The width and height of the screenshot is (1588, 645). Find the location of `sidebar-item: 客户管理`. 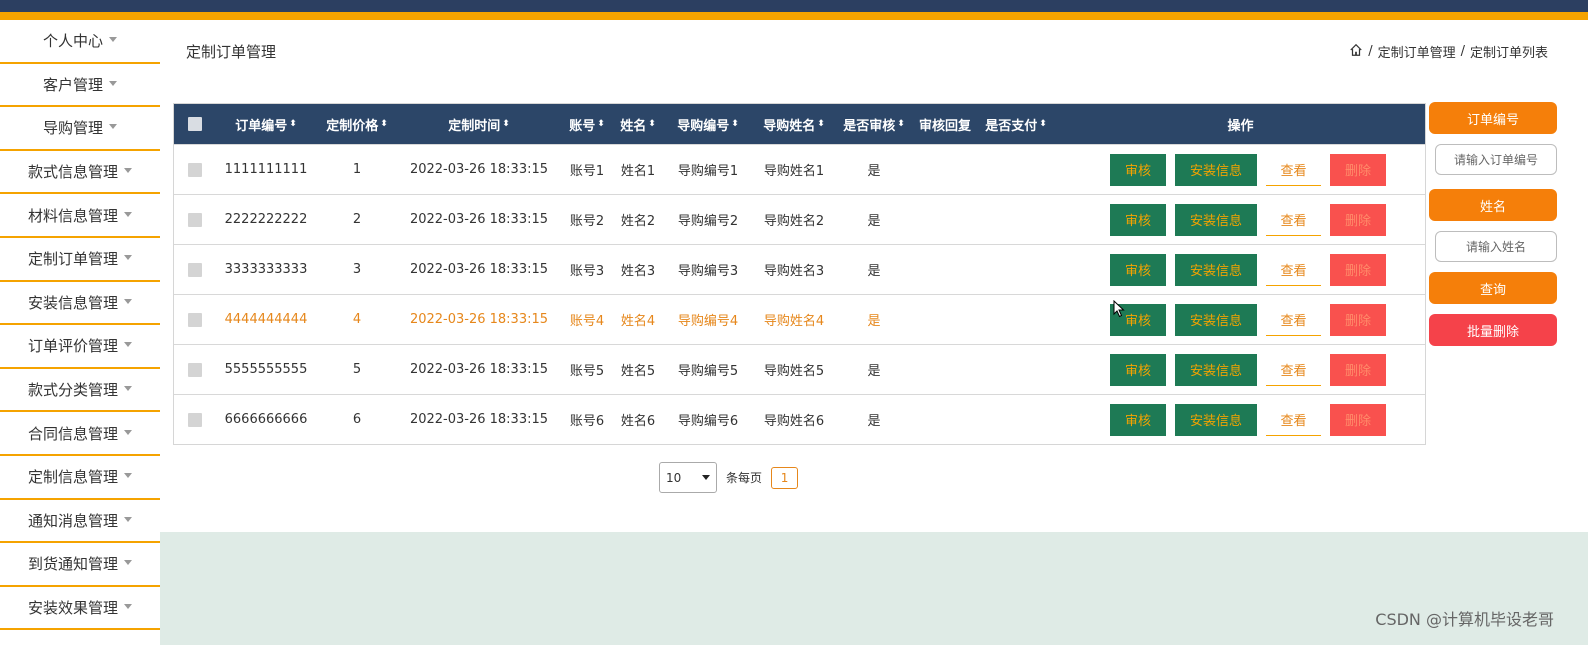

sidebar-item: 客户管理 is located at coordinates (80, 86).